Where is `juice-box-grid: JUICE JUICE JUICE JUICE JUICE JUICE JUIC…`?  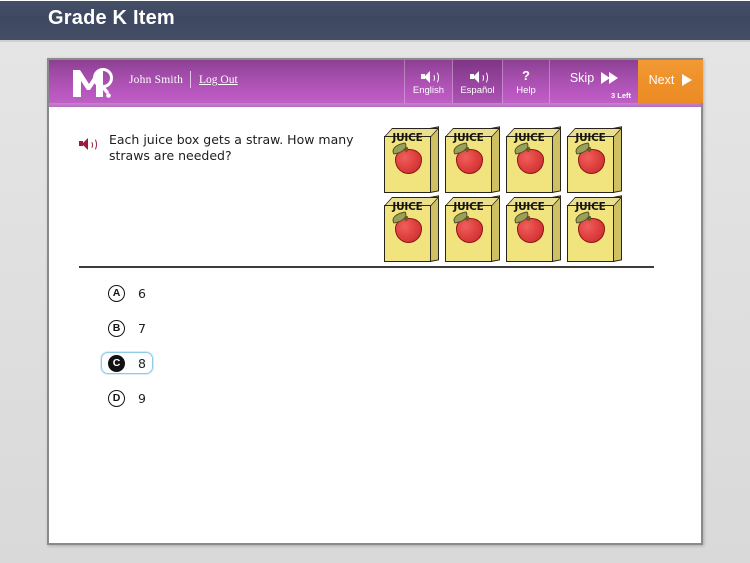 juice-box-grid: JUICE JUICE JUICE JUICE JUICE JUICE JUIC… is located at coordinates (514, 196).